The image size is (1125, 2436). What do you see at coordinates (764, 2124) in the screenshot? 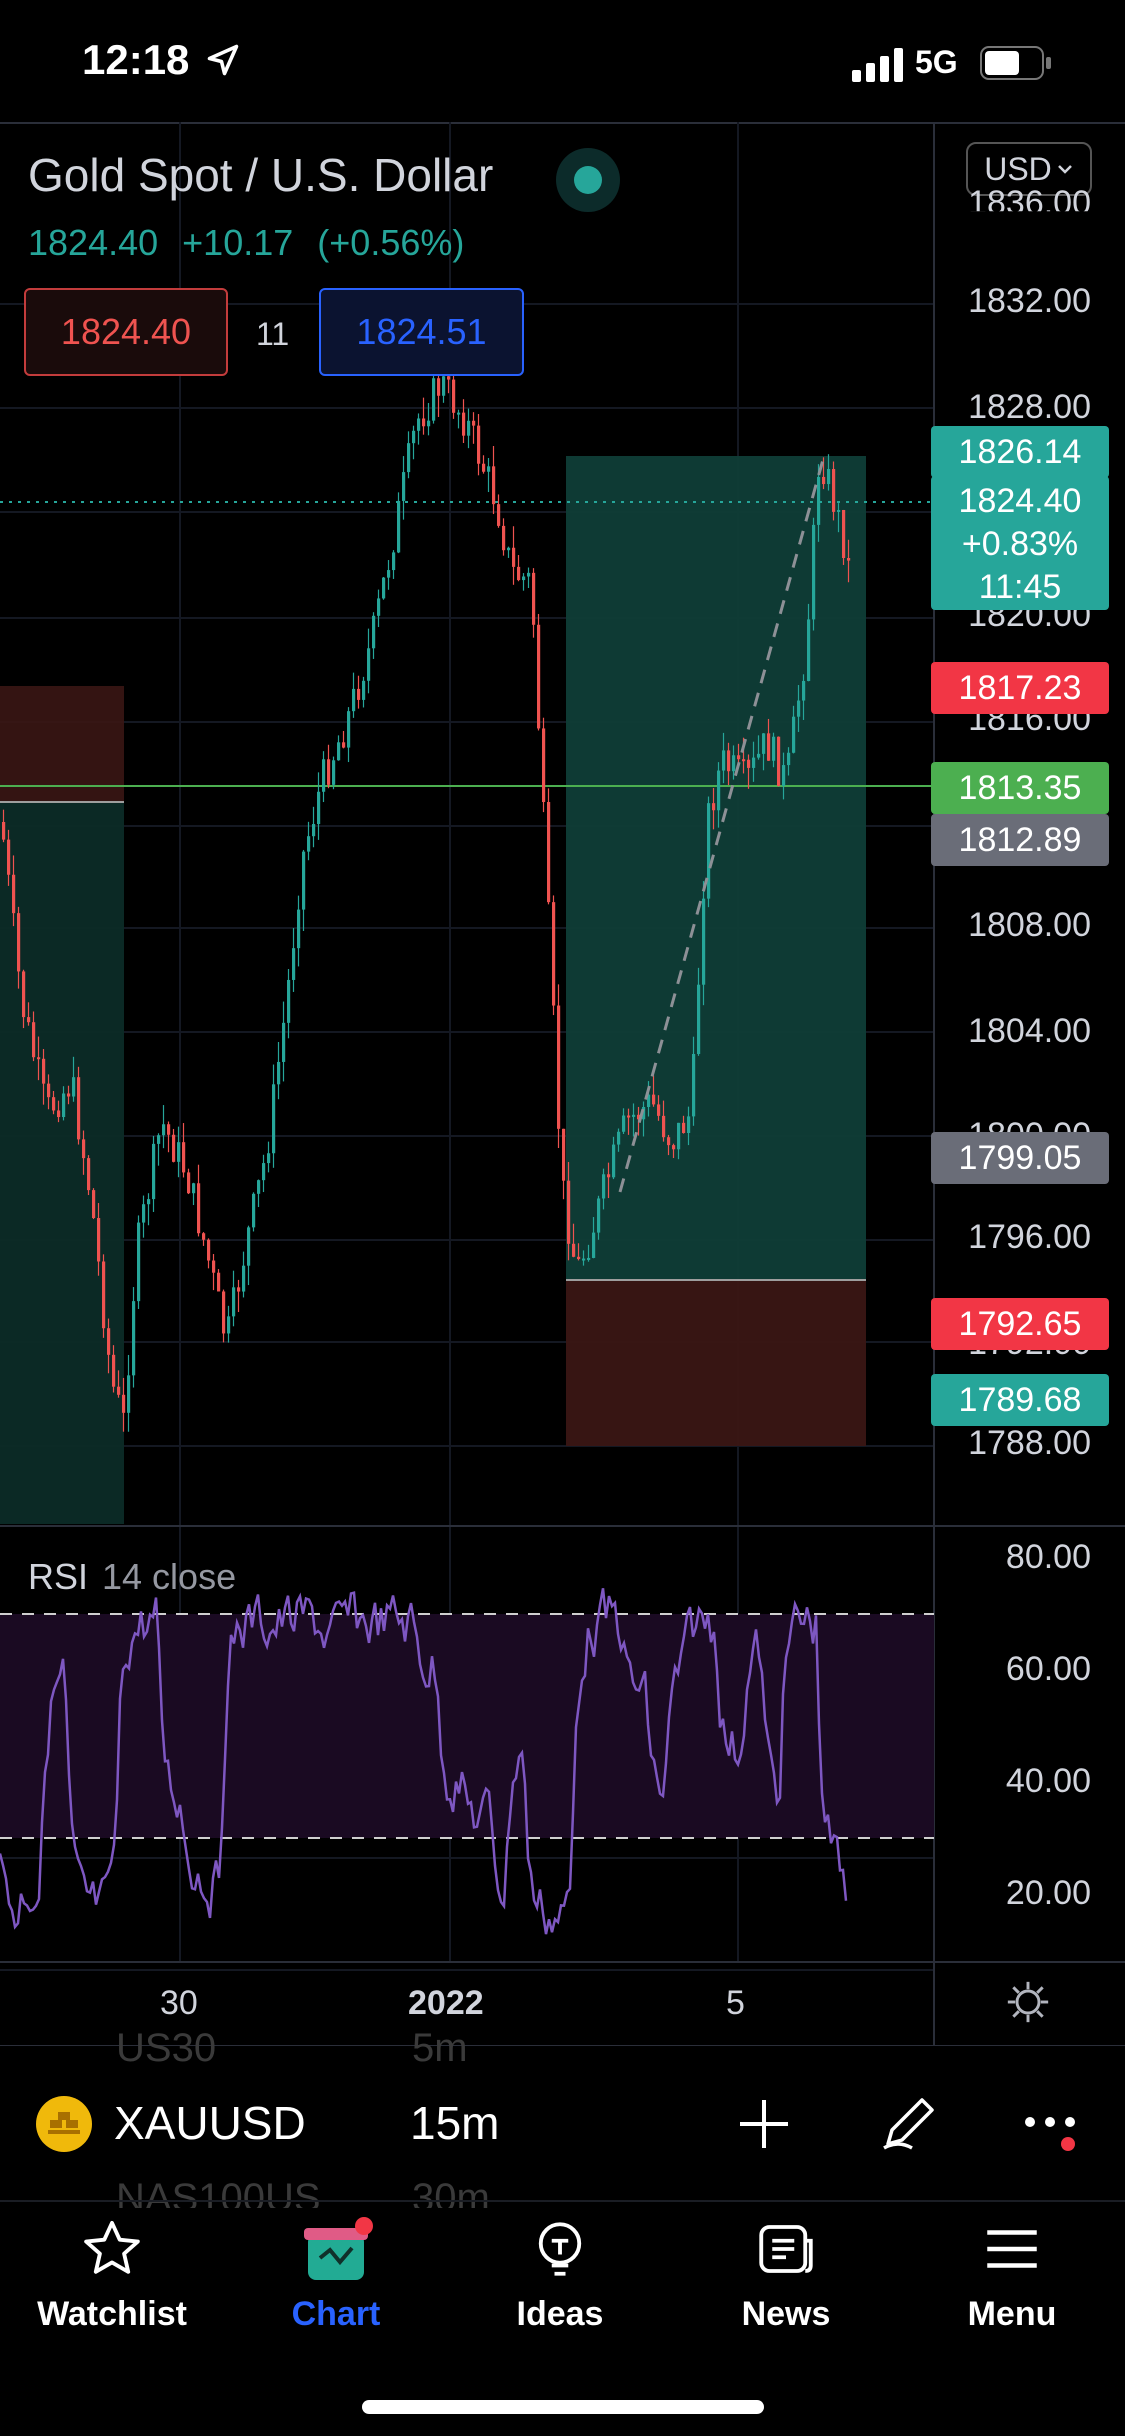
I see `add-plus-icon` at bounding box center [764, 2124].